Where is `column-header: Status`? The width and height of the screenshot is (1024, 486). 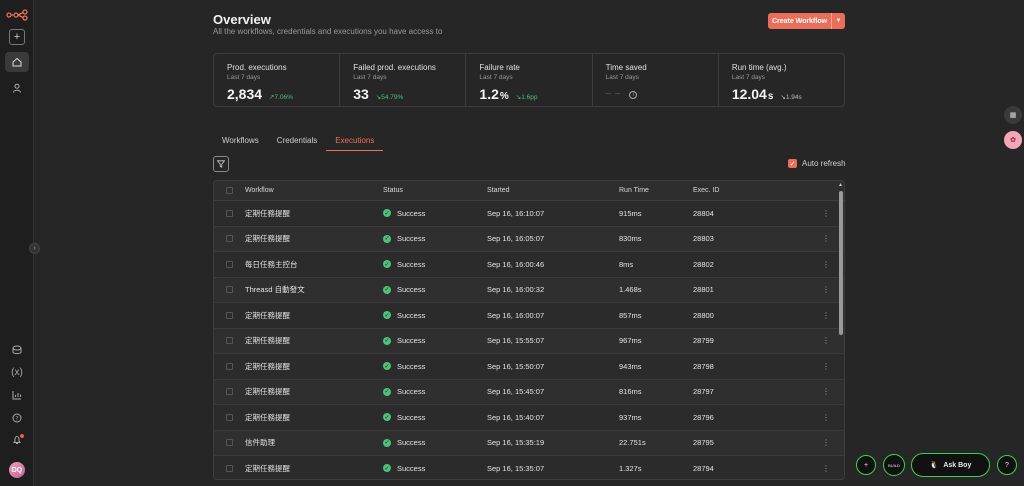 column-header: Status is located at coordinates (435, 190).